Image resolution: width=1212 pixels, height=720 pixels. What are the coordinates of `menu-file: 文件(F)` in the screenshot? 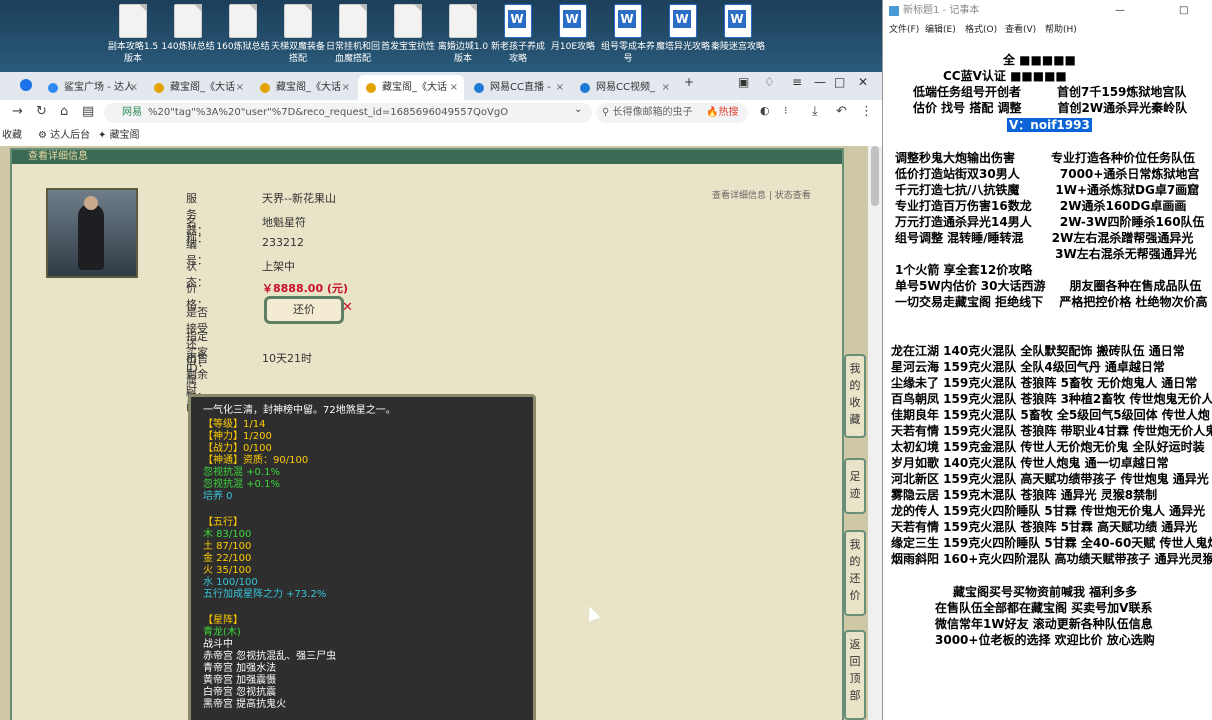 It's located at (904, 30).